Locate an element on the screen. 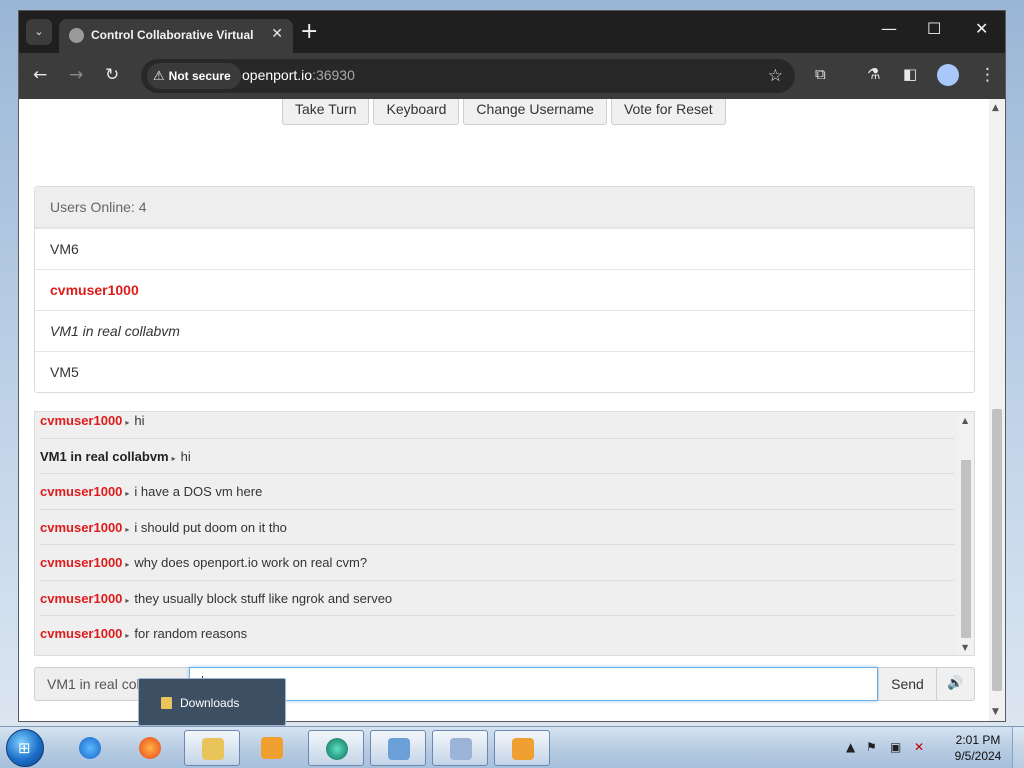 This screenshot has width=1024, height=768. maximize-button: ☐ is located at coordinates (934, 28).